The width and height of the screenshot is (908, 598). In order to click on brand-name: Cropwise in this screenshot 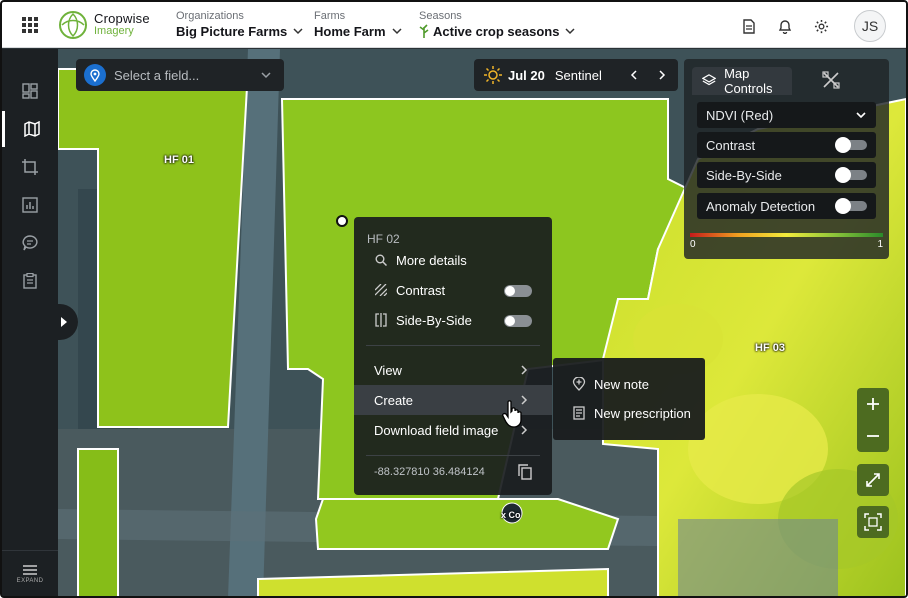, I will do `click(122, 18)`.